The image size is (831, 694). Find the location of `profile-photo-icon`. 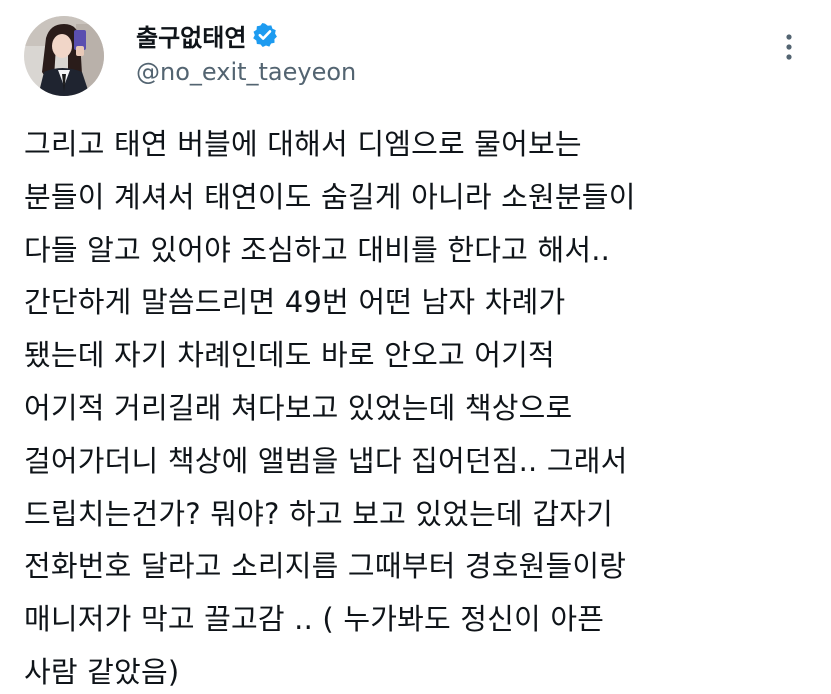

profile-photo-icon is located at coordinates (64, 56).